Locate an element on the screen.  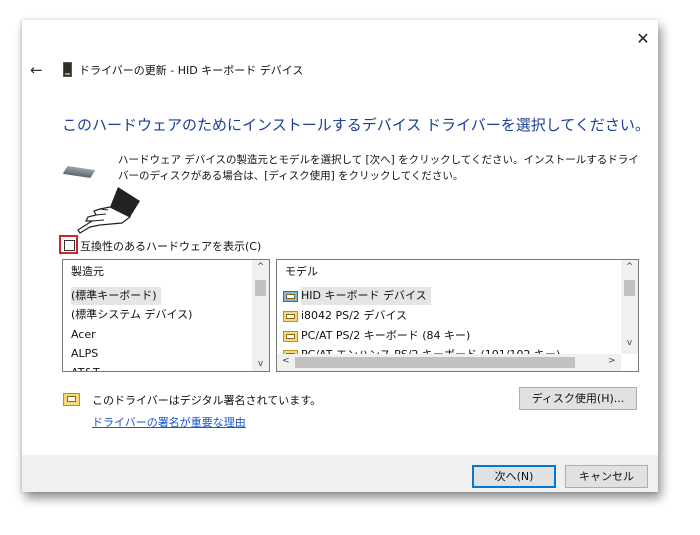
list-item: (標準キーボード) is located at coordinates (116, 296).